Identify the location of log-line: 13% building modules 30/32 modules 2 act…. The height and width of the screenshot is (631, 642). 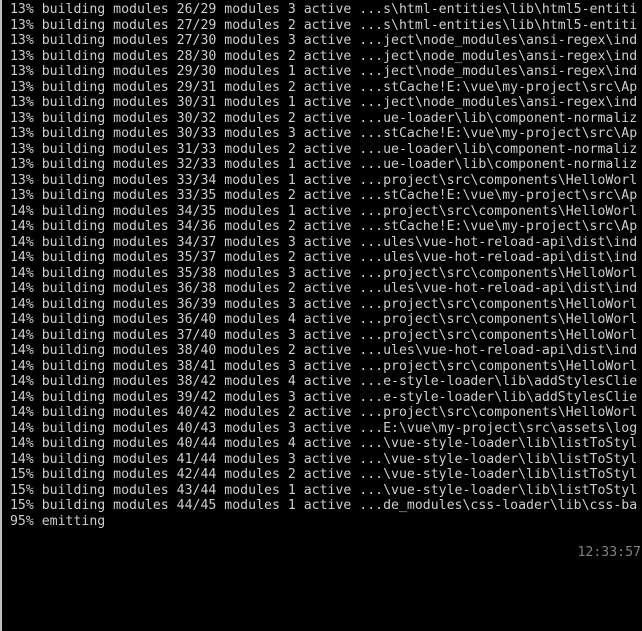
(320, 118).